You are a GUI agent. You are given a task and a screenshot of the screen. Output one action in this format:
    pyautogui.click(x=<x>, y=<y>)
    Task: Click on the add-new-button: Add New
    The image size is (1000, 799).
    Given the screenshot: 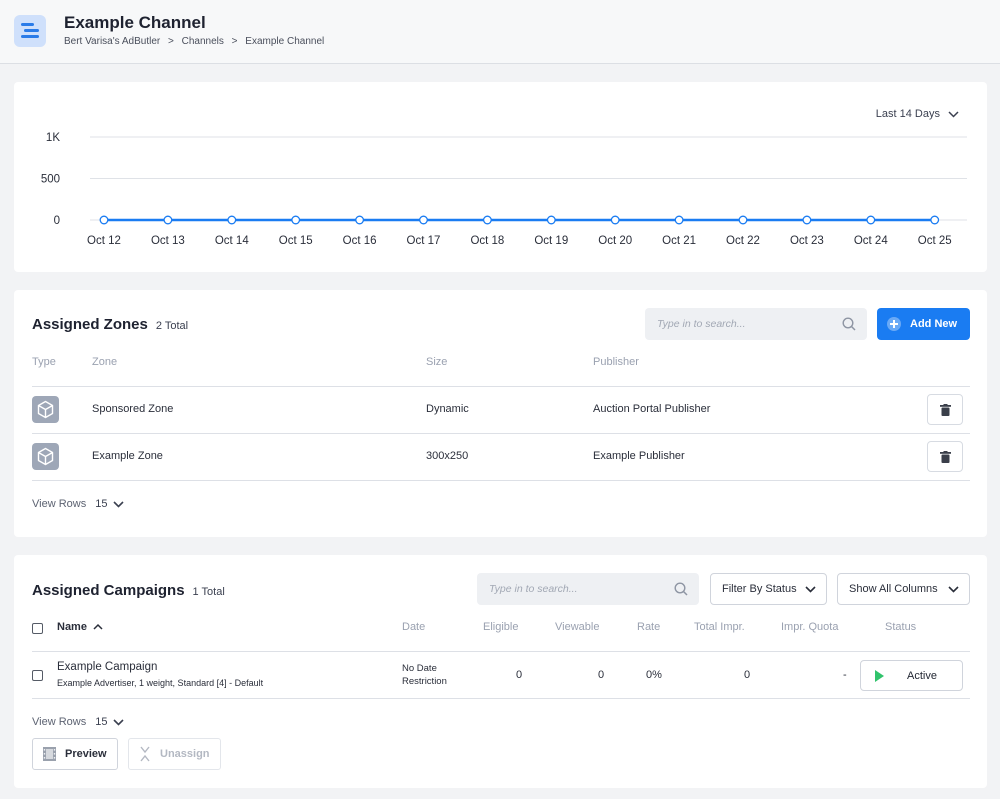 What is the action you would take?
    pyautogui.click(x=923, y=324)
    